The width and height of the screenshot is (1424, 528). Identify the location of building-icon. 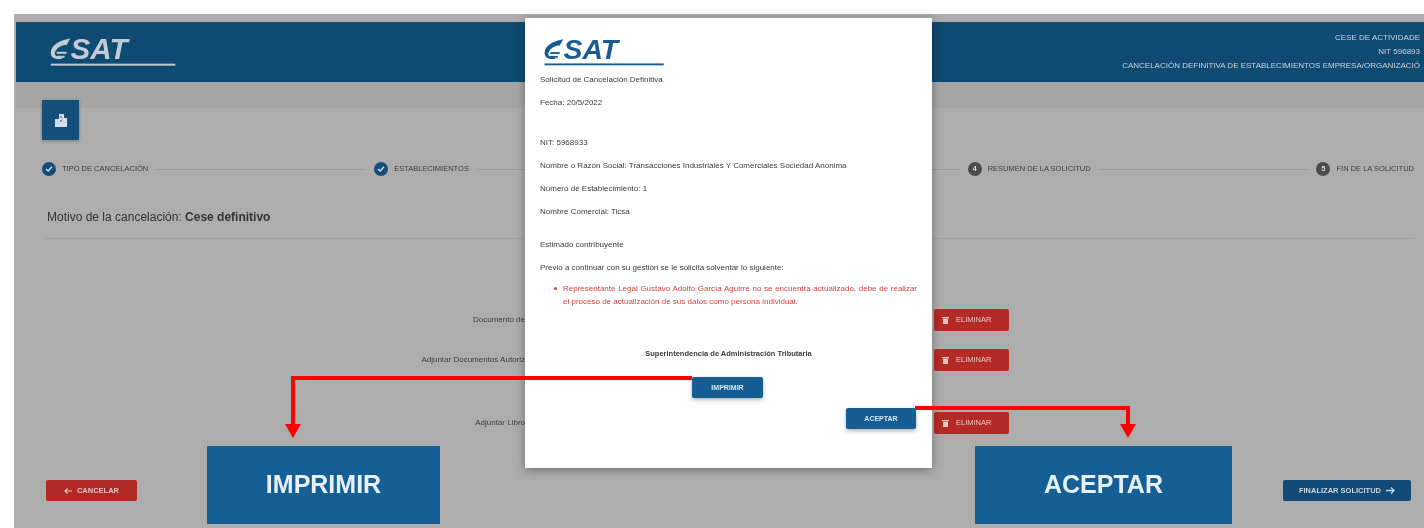
(60, 120).